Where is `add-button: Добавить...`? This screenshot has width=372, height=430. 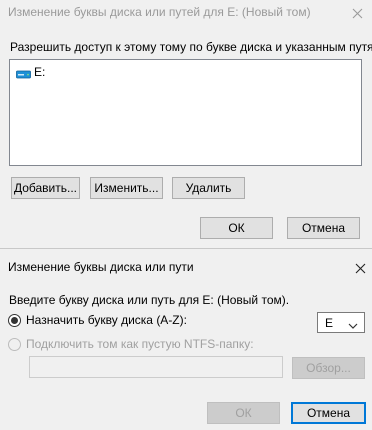 add-button: Добавить... is located at coordinates (45, 188).